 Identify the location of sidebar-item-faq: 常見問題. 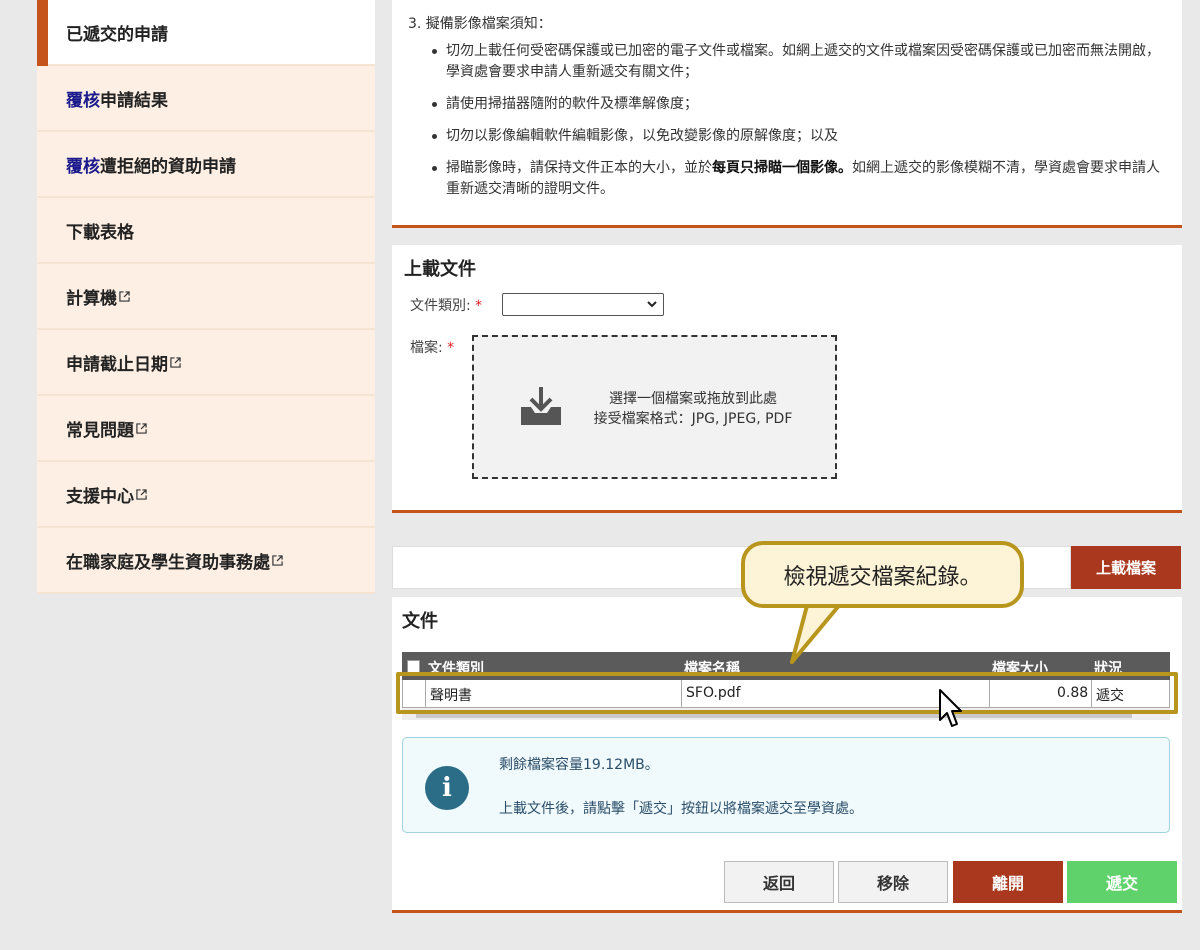
(206, 429).